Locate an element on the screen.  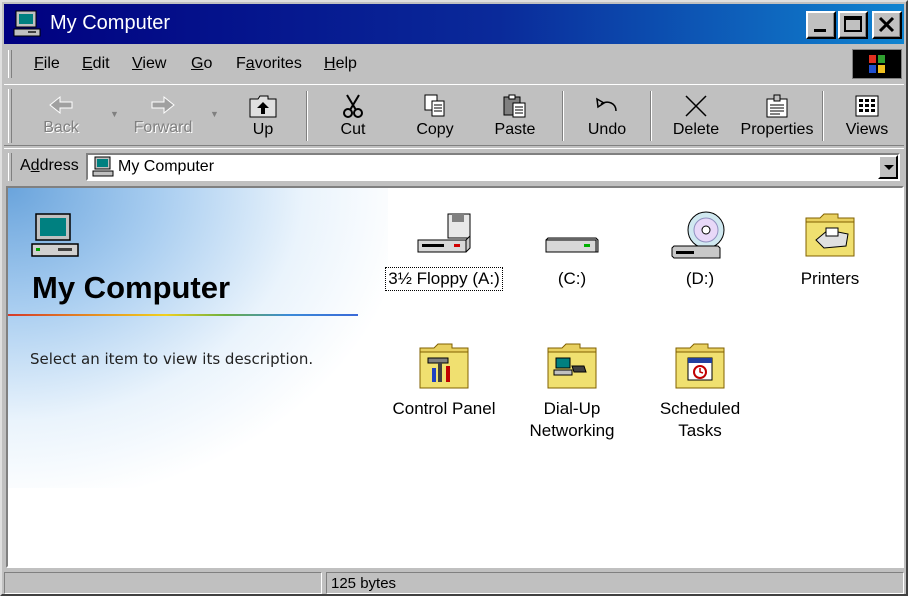
toolbar-grip is located at coordinates (10, 116).